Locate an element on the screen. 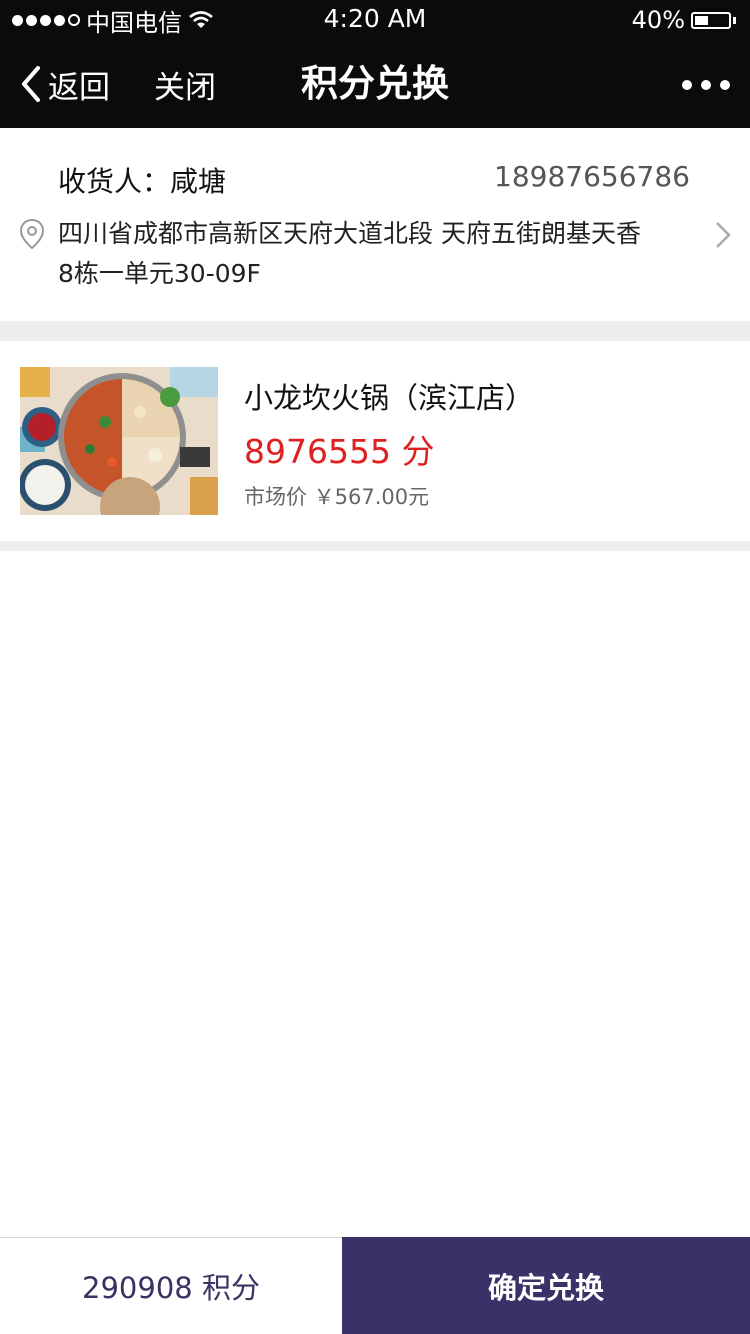 The width and height of the screenshot is (750, 1334). available-points: 290908 积分 is located at coordinates (171, 1288).